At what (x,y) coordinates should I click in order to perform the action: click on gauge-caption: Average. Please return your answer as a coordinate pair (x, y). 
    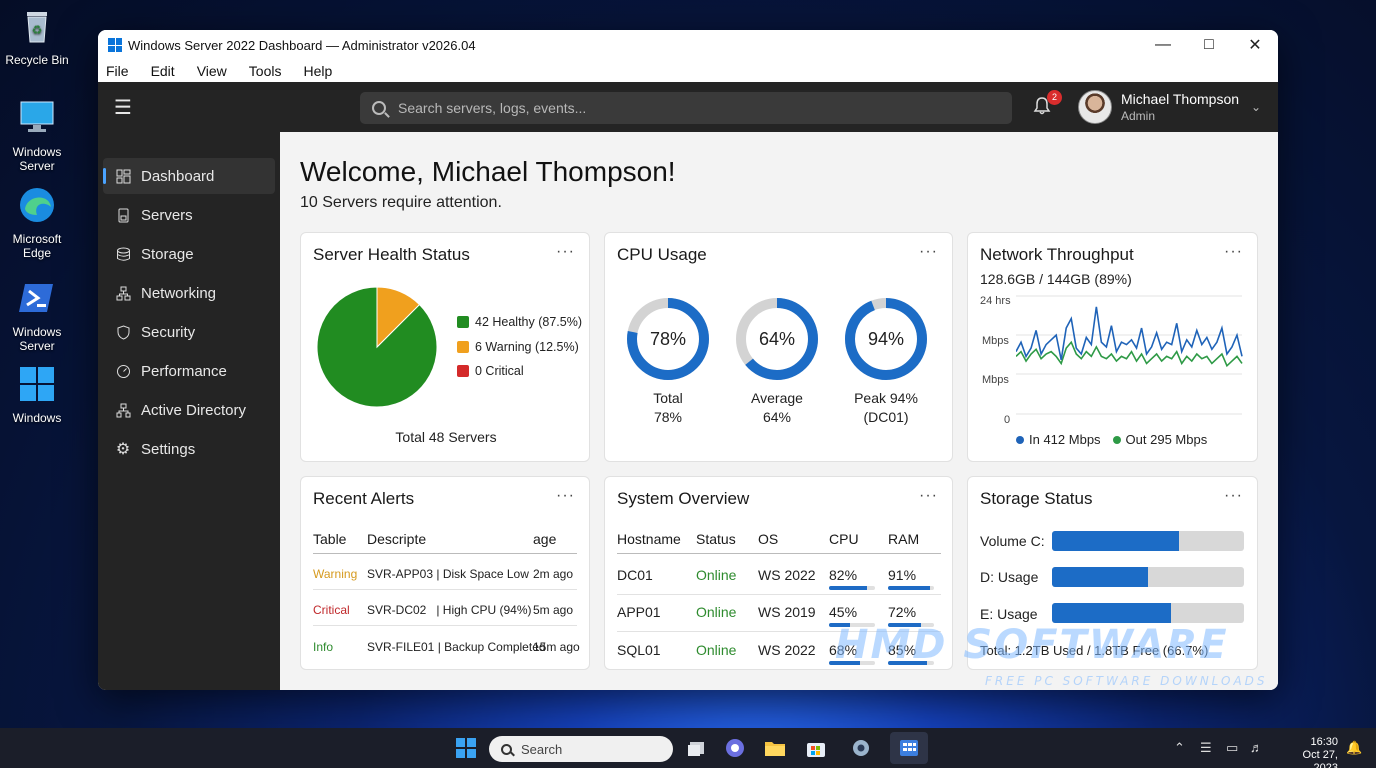
    Looking at the image, I should click on (777, 398).